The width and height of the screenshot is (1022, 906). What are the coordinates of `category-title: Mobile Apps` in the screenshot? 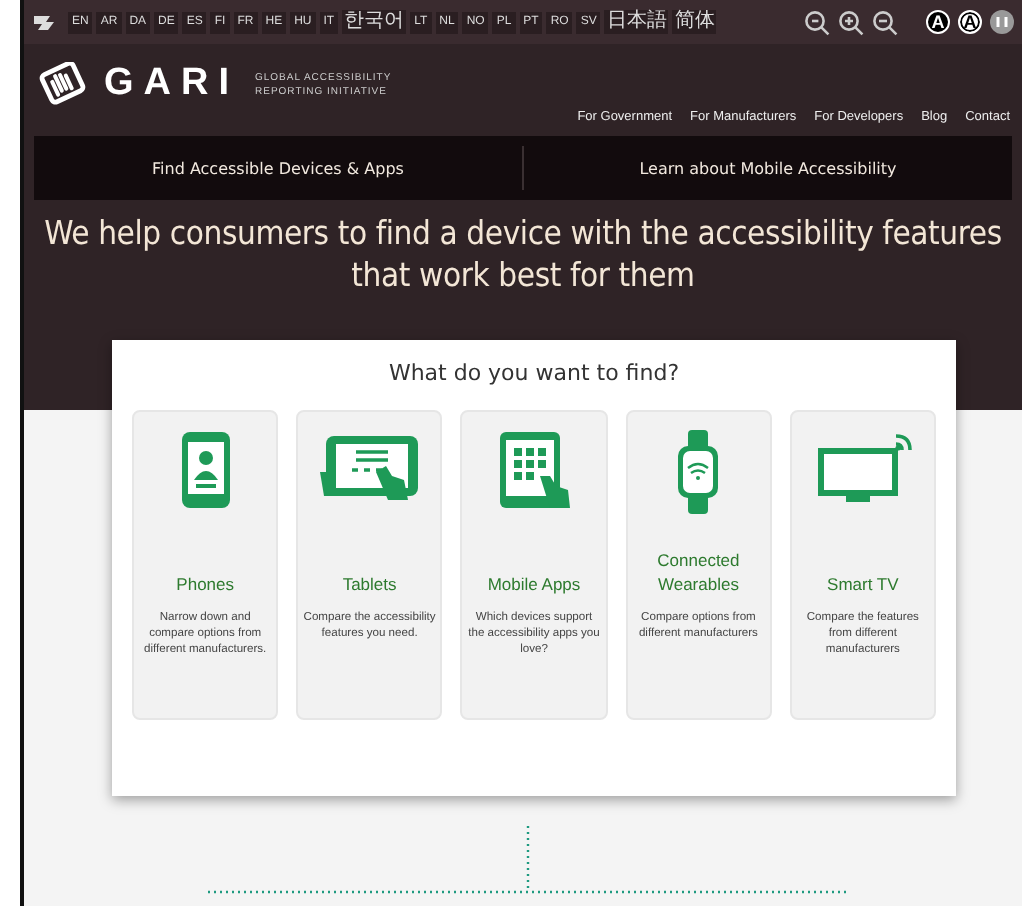 It's located at (534, 584).